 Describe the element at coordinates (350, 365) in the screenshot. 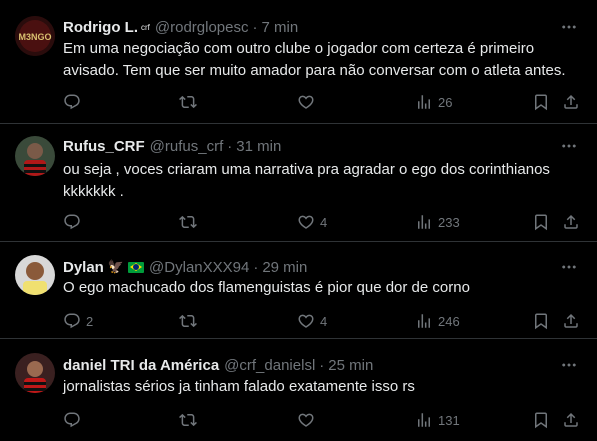

I see `timestamp: 25 min` at that location.